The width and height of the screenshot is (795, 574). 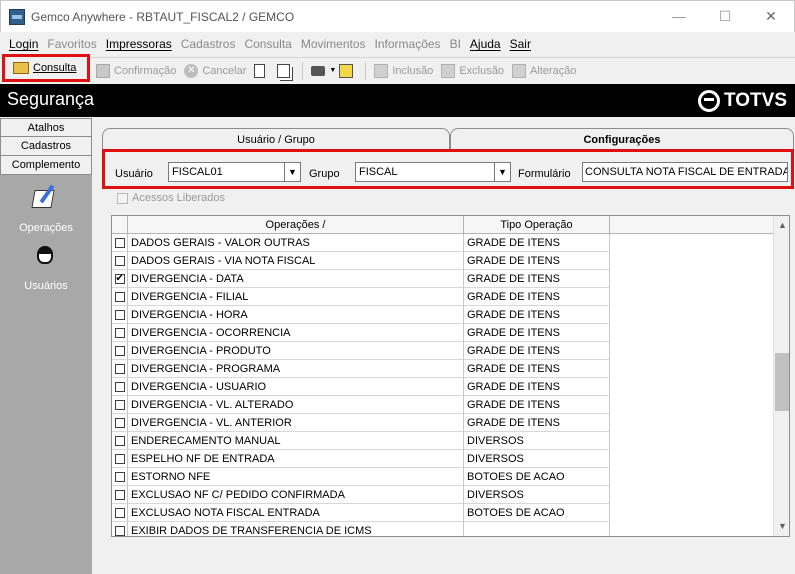 What do you see at coordinates (455, 44) in the screenshot?
I see `menu-bi: BI` at bounding box center [455, 44].